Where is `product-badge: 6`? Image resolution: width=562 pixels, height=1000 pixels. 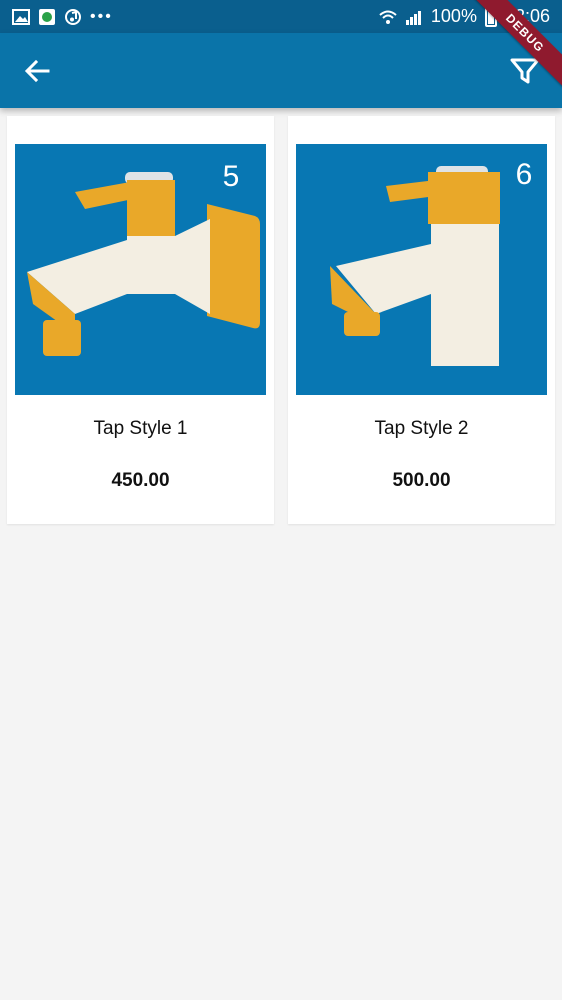
product-badge: 6 is located at coordinates (524, 174).